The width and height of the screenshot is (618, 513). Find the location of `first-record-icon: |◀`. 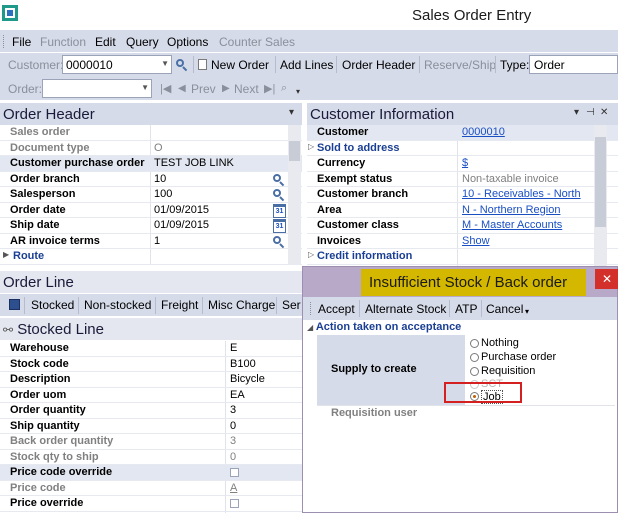

first-record-icon: |◀ is located at coordinates (165, 88).